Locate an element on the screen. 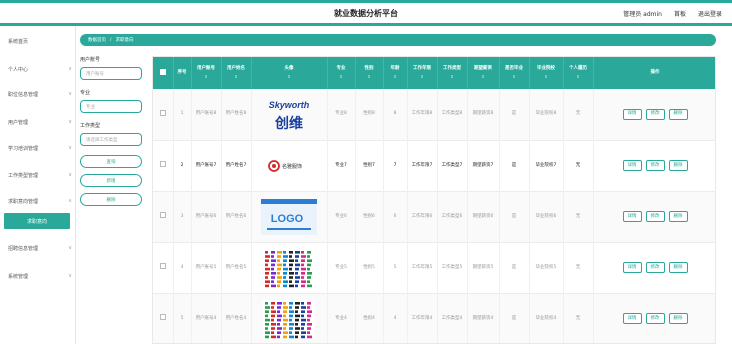  sidebar-item-users: 用户管理 ∨ is located at coordinates (40, 122).